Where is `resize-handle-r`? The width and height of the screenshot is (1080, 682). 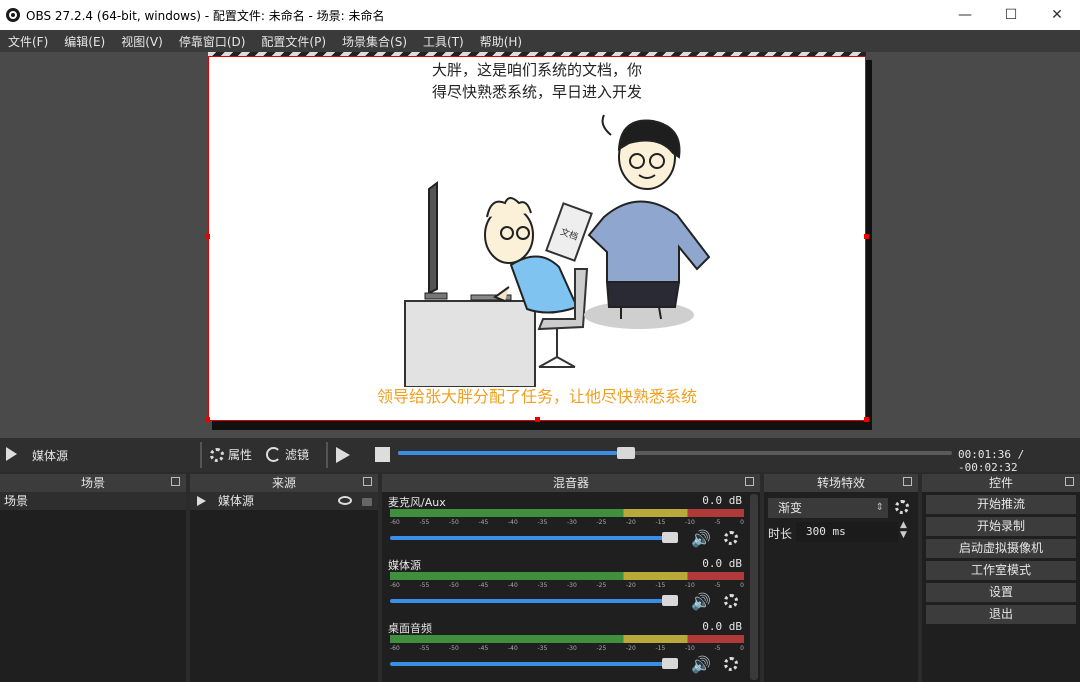
resize-handle-r is located at coordinates (866, 236).